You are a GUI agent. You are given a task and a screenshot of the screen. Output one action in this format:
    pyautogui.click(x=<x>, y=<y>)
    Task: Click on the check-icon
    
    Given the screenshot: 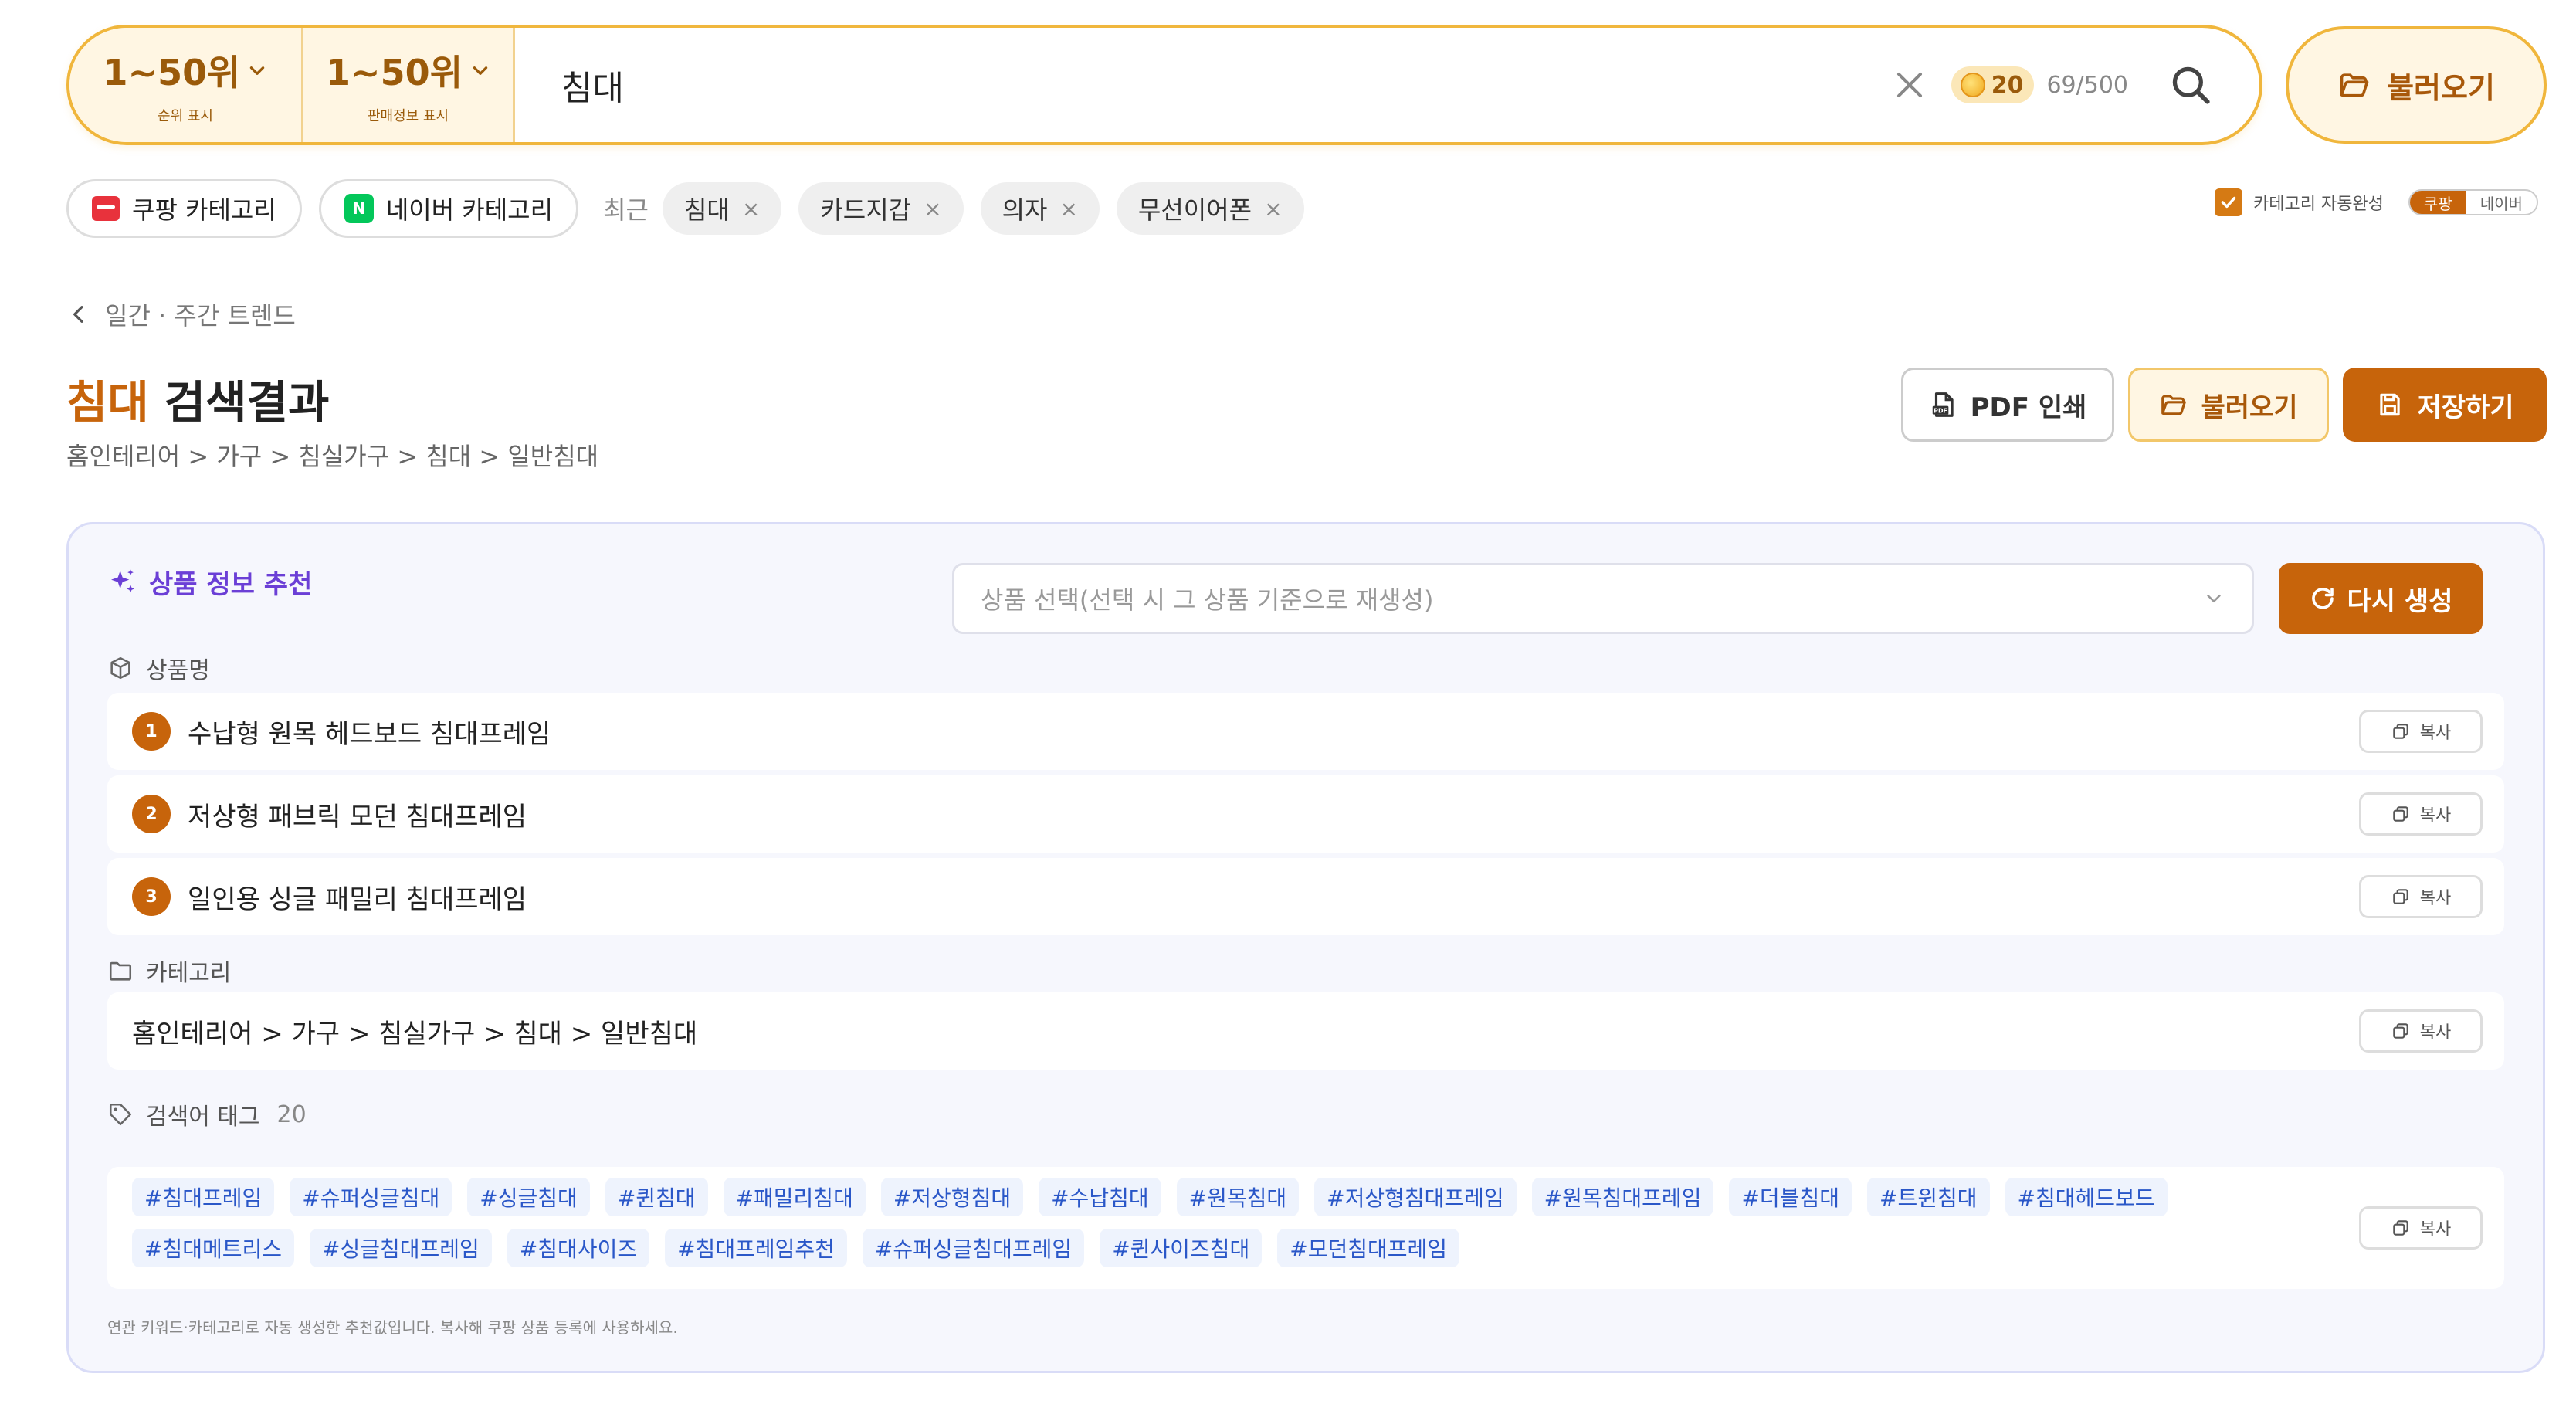 What is the action you would take?
    pyautogui.click(x=2228, y=202)
    